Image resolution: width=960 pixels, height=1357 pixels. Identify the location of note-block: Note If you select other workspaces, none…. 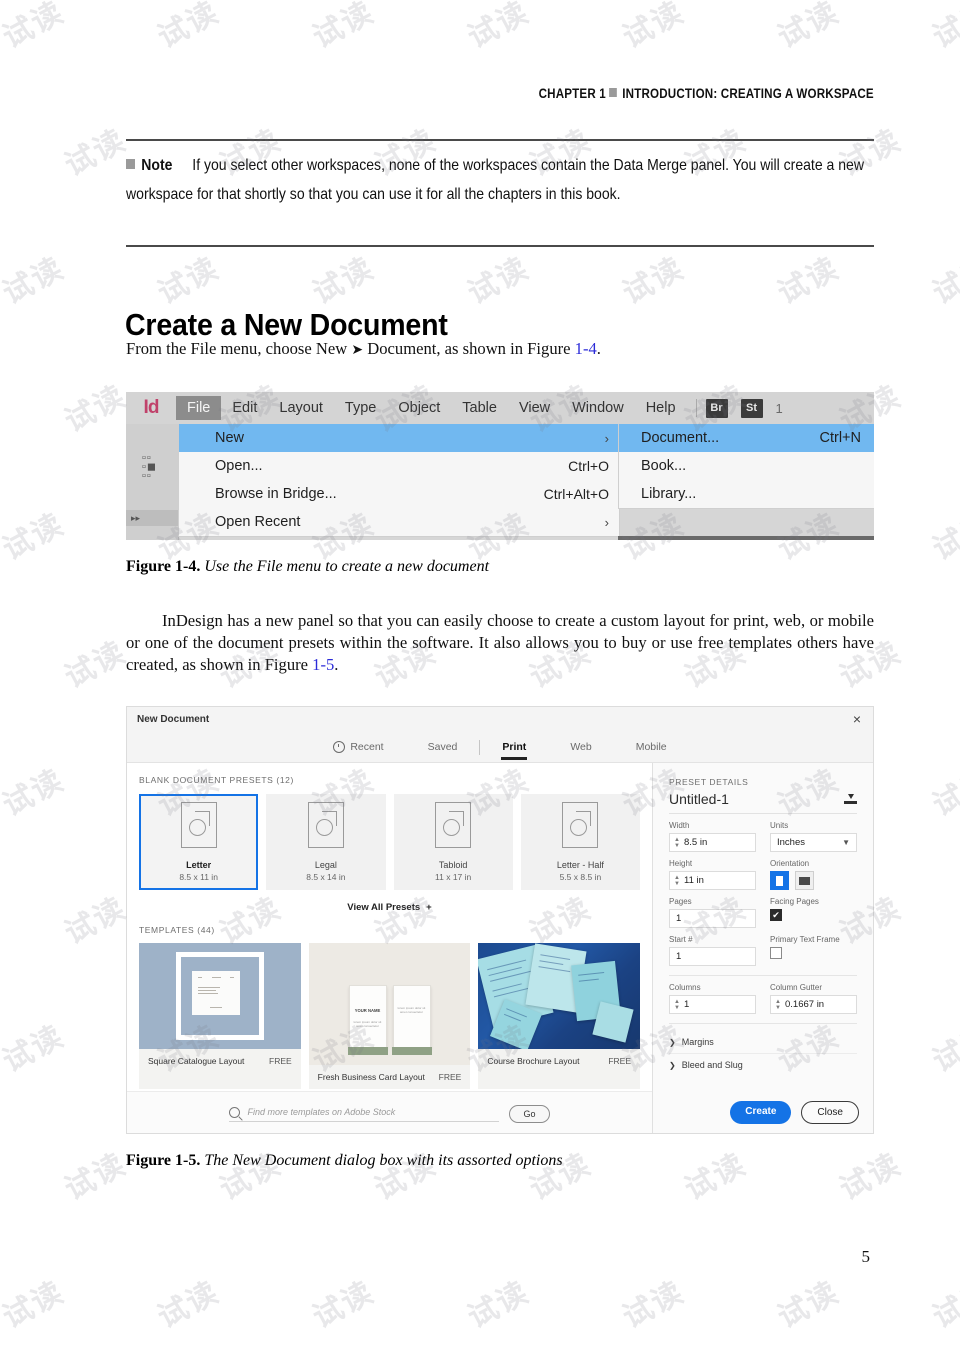
(502, 180).